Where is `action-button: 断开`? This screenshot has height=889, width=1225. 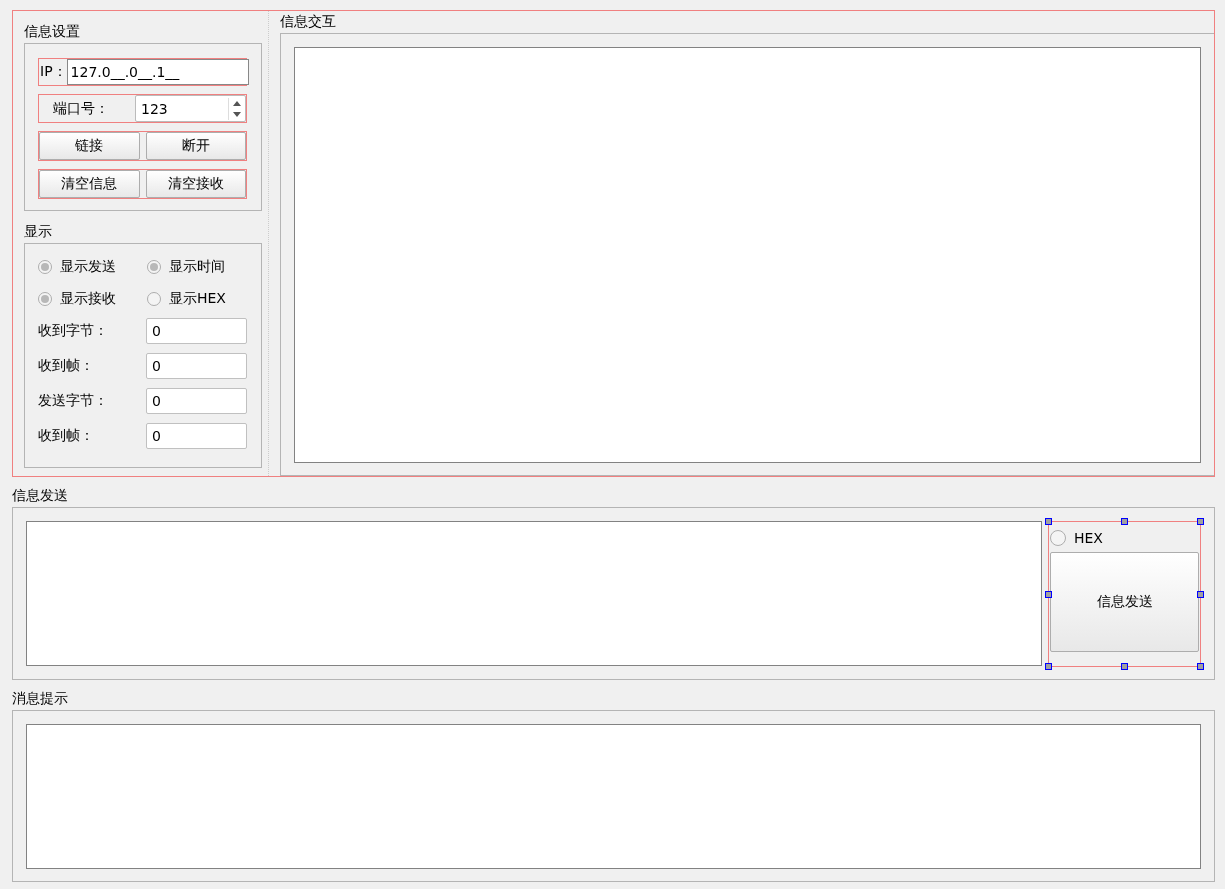
action-button: 断开 is located at coordinates (195, 146).